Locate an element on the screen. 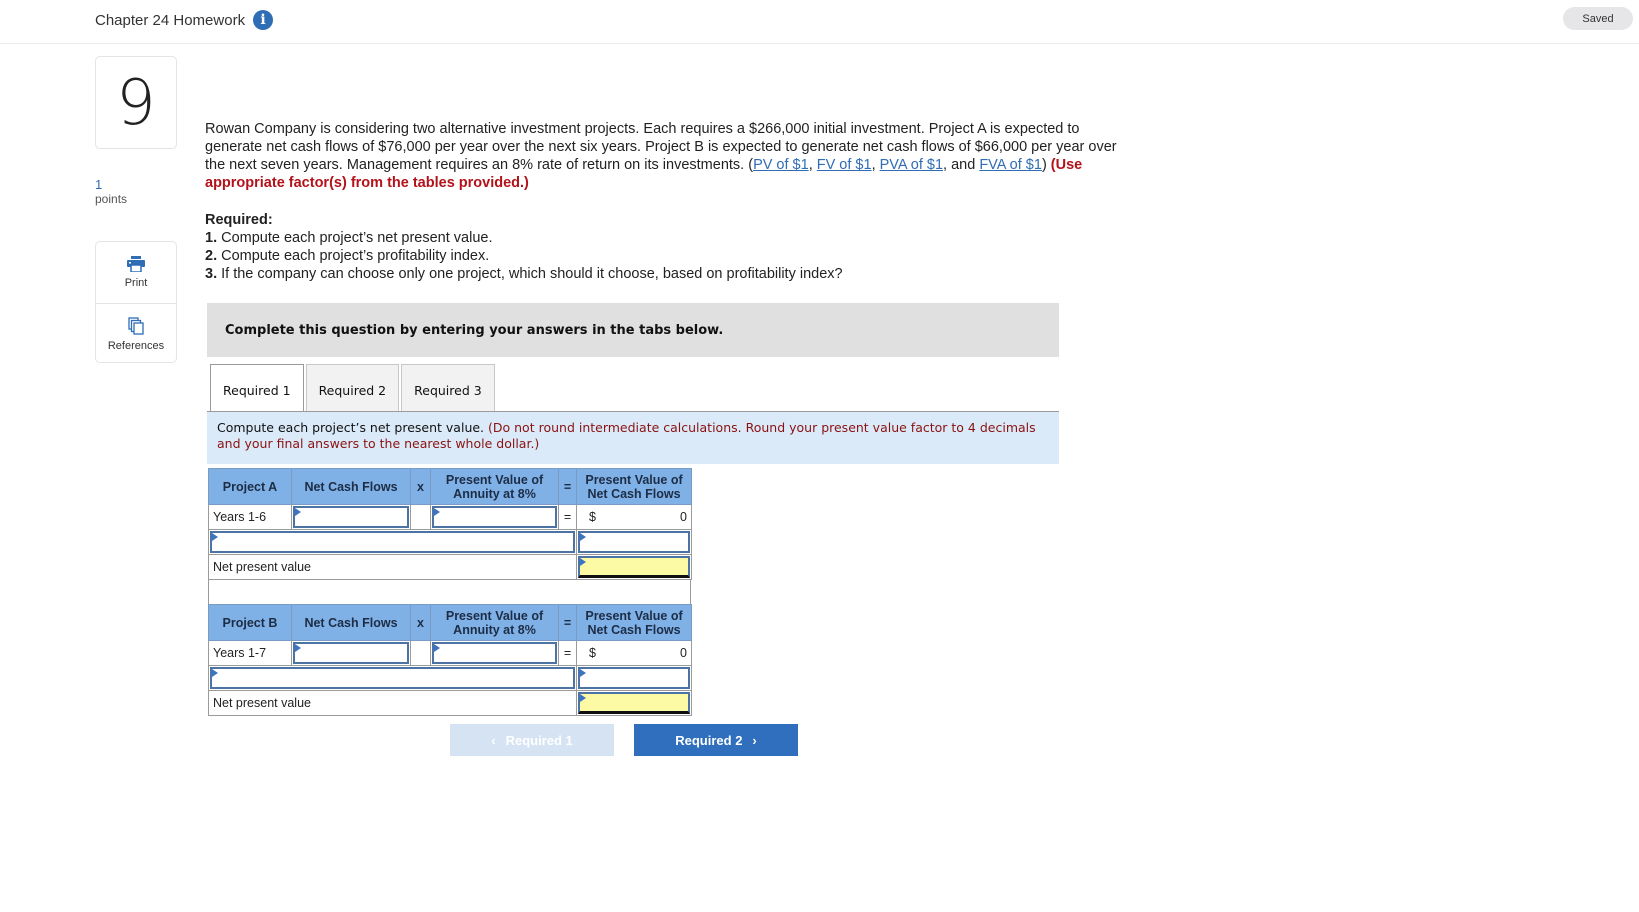 The height and width of the screenshot is (912, 1639). printer-icon is located at coordinates (136, 264).